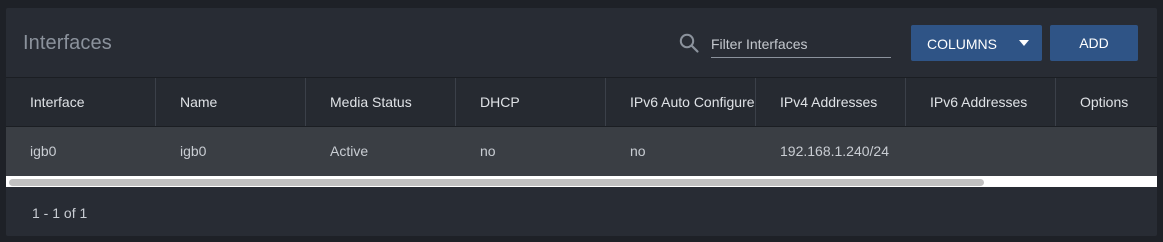 The image size is (1163, 242). I want to click on column-header-interface: Interface, so click(81, 102).